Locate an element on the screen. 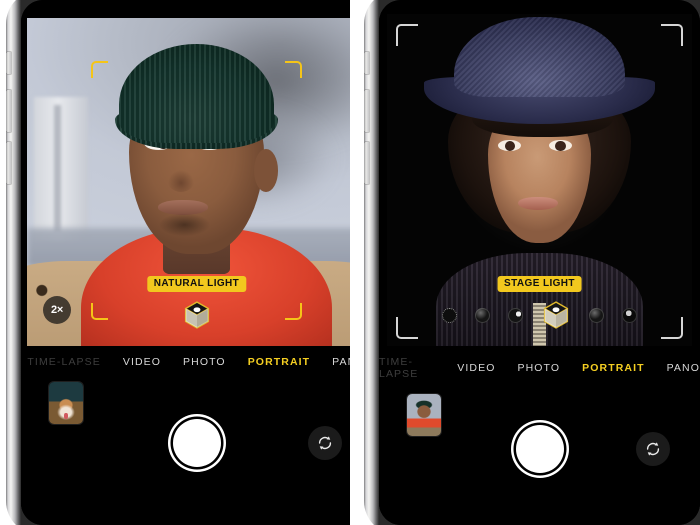 This screenshot has height=525, width=700. camera-mode-tabs-right: TIME-LAPSE VIDEO PHOTO PORTRAIT PANO is located at coordinates (539, 366).